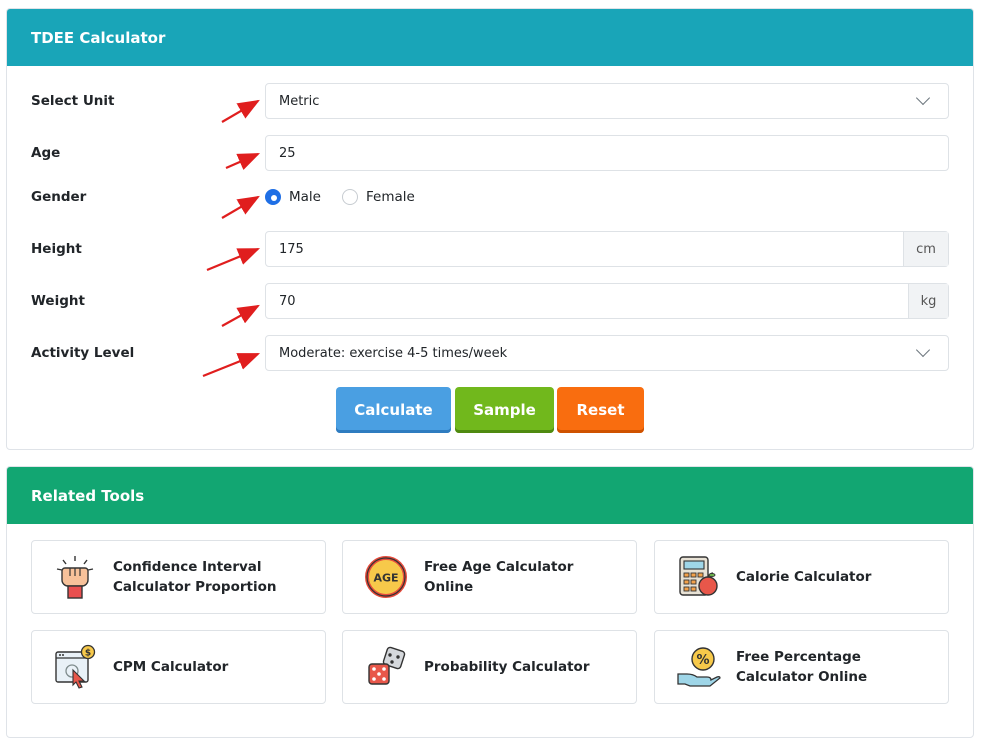  Describe the element at coordinates (75, 666) in the screenshot. I see `browser-dollar-click-icon: $` at that location.